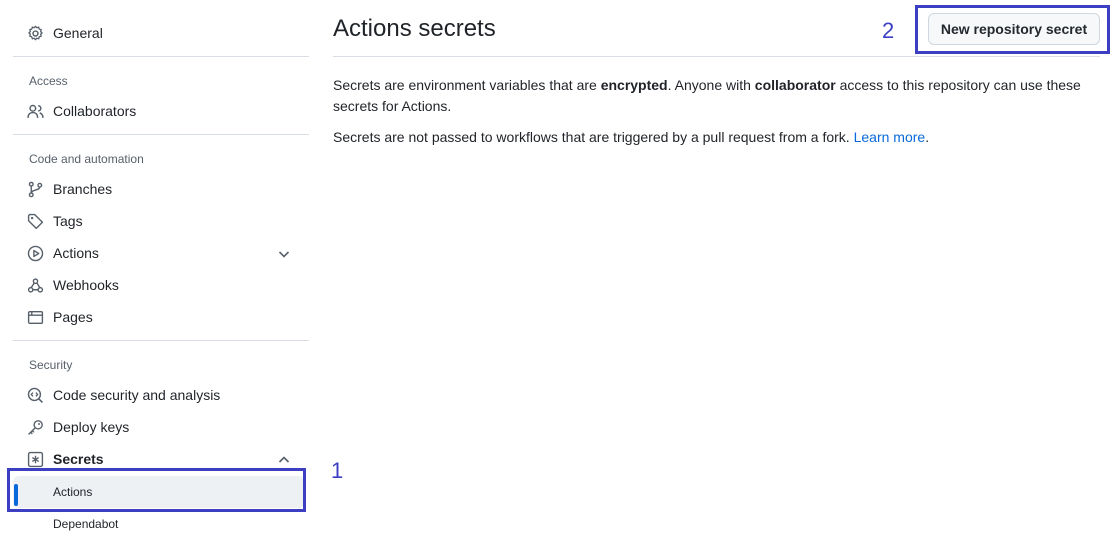  Describe the element at coordinates (161, 427) in the screenshot. I see `sidebar-item-deploy-keys: Deploy keys` at that location.